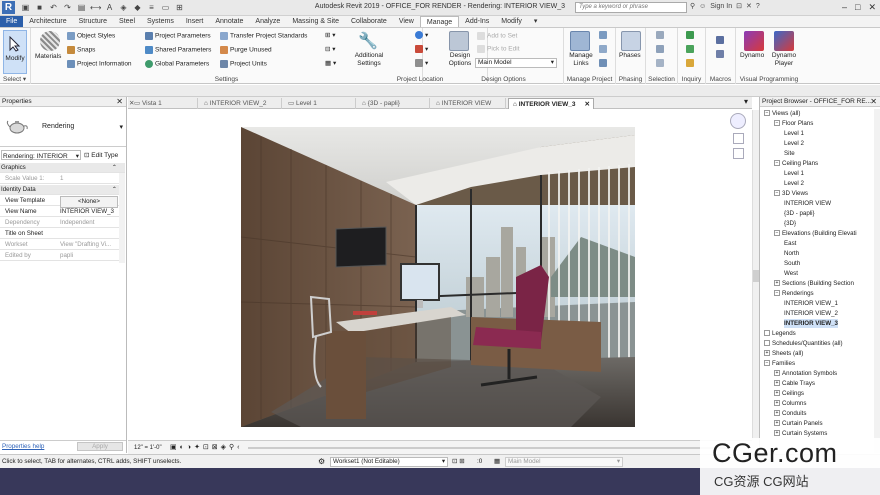 This screenshot has width=880, height=495. Describe the element at coordinates (784, 41) in the screenshot. I see `dynamo-player-icon` at that location.